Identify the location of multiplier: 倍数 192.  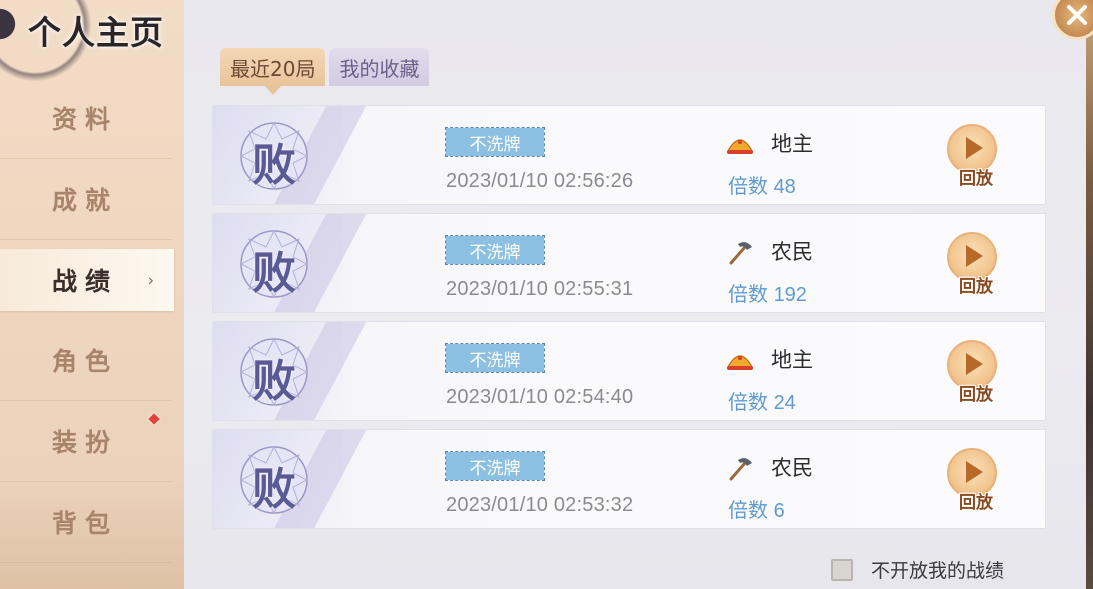
(767, 292).